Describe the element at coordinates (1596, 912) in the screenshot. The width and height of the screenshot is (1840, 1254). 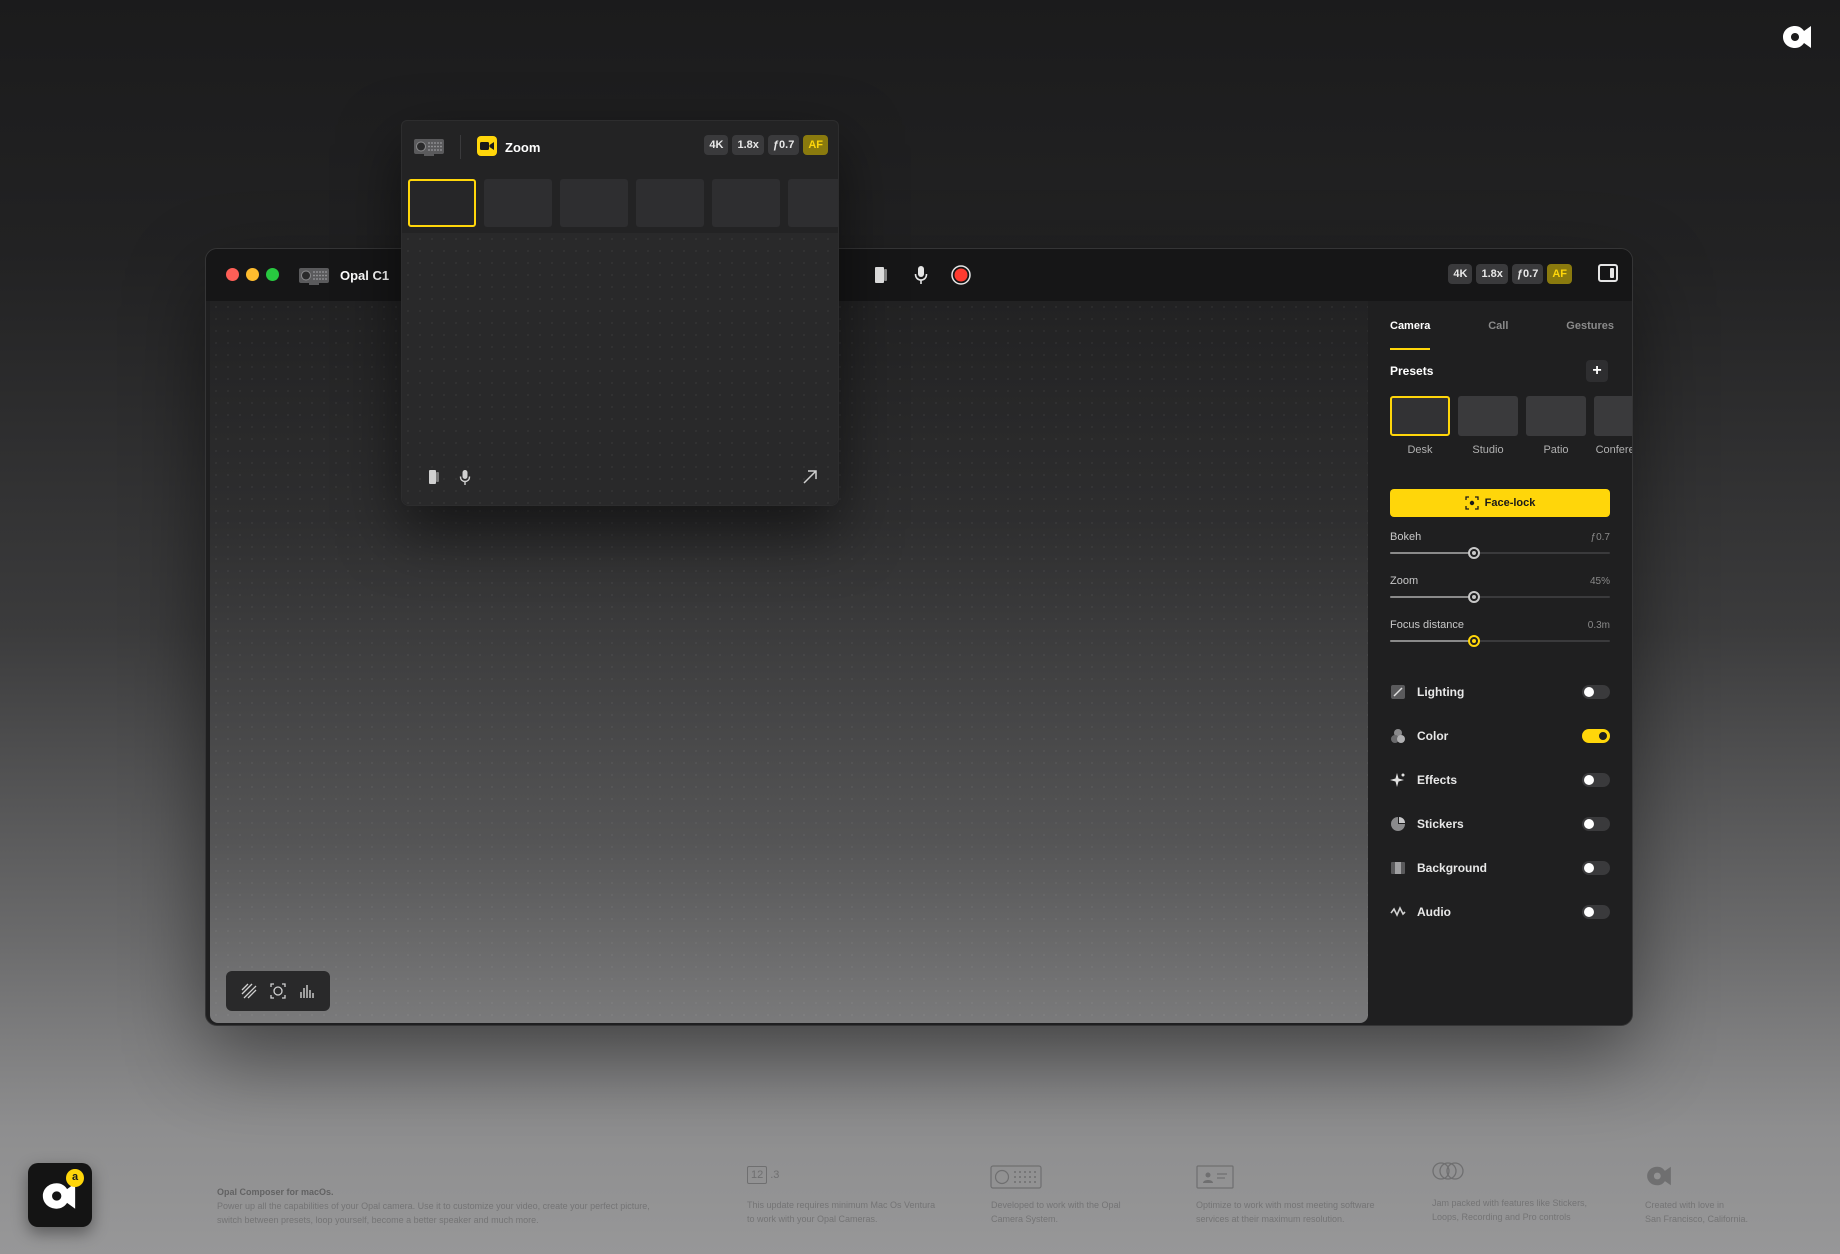
I see `audio-switch` at that location.